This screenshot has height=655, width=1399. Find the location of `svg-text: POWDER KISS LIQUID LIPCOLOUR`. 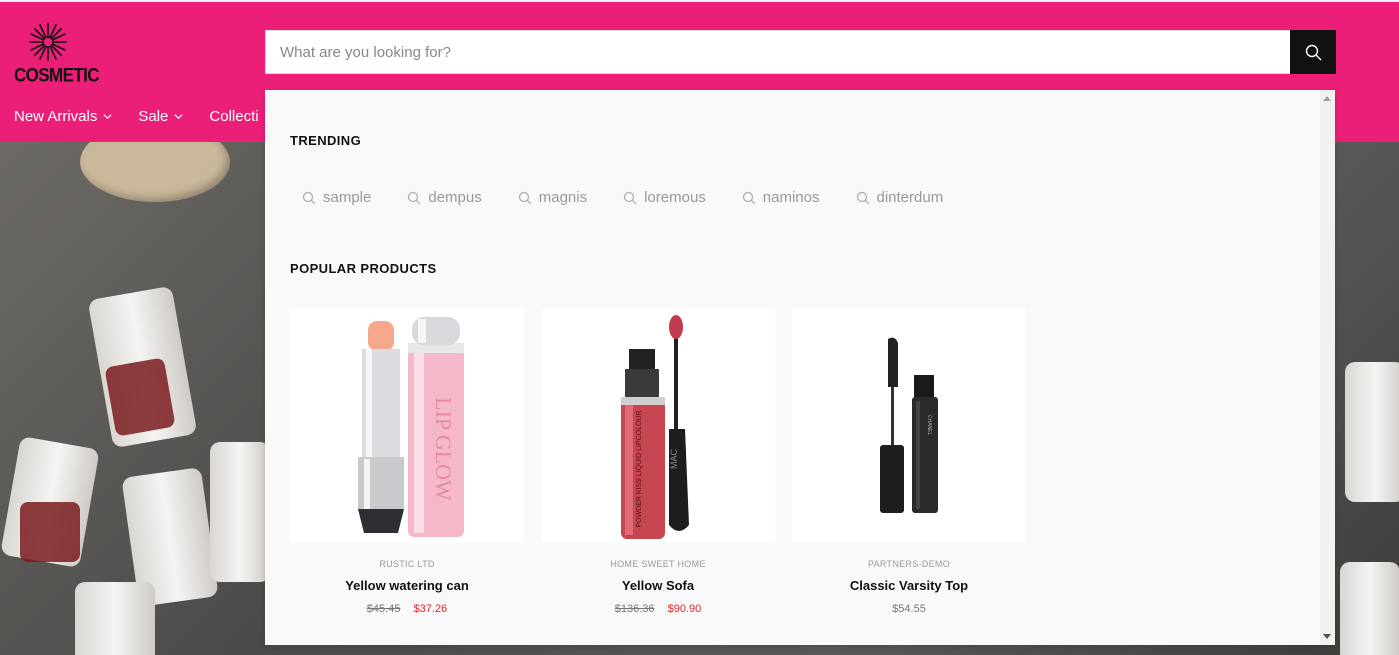

svg-text: POWDER KISS LIQUID LIPCOLOUR is located at coordinates (639, 468).